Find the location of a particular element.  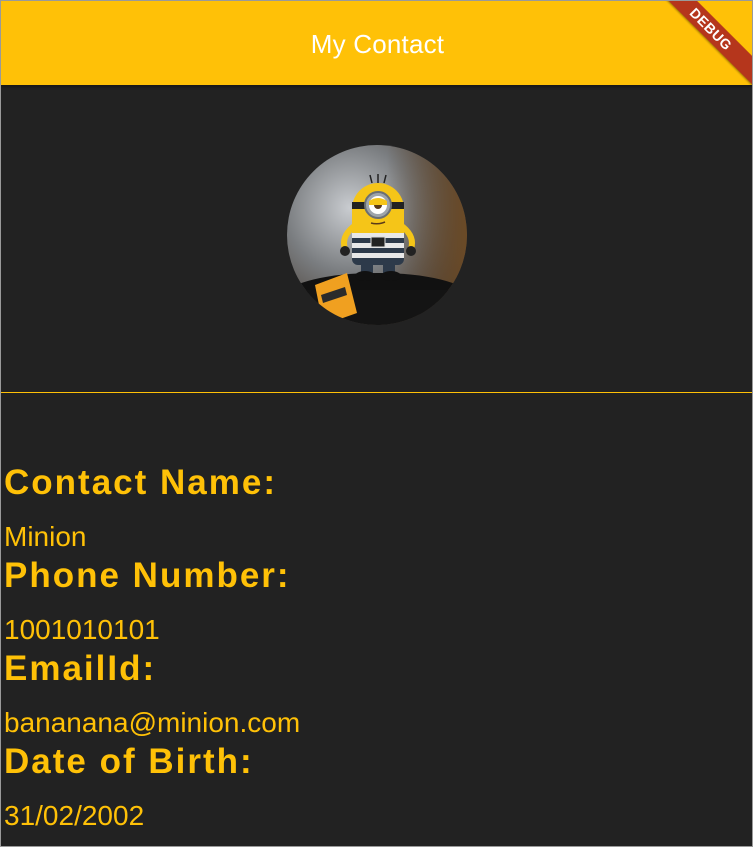

debug-banner: DEBUG is located at coordinates (701, 45).